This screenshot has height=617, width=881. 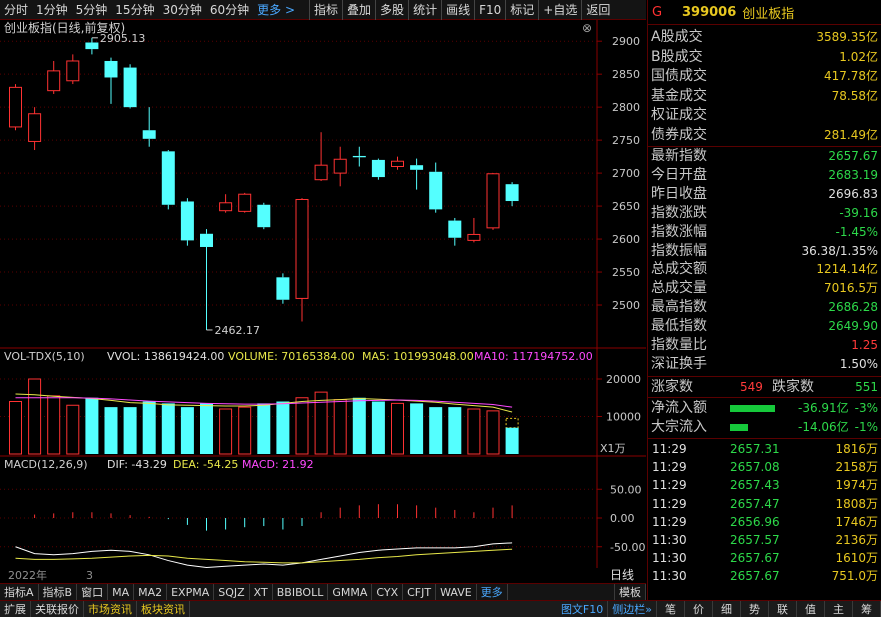 I want to click on tab-xt: XT, so click(x=261, y=592).